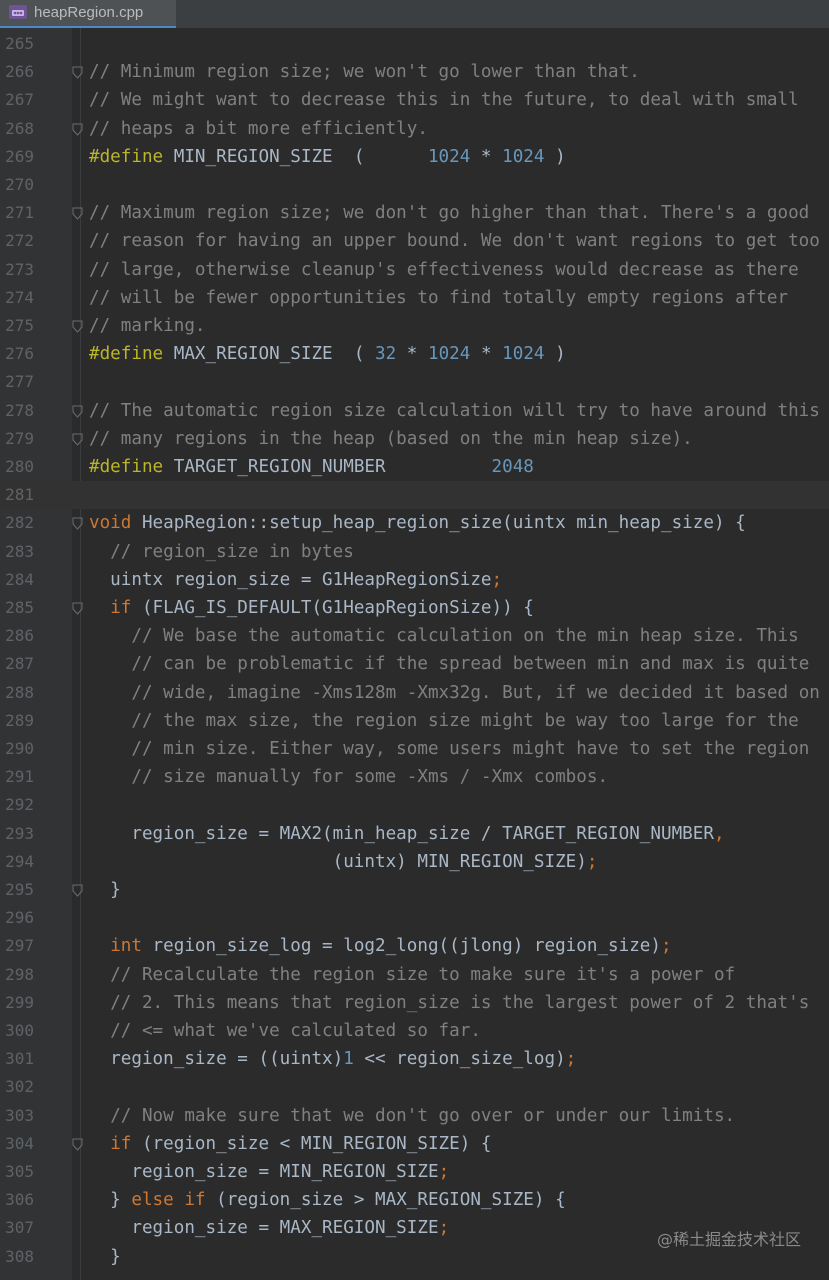 This screenshot has height=1280, width=829. I want to click on code-text: #define MIN_REGION_SIZE ( 1024 * 1024 ), so click(327, 157).